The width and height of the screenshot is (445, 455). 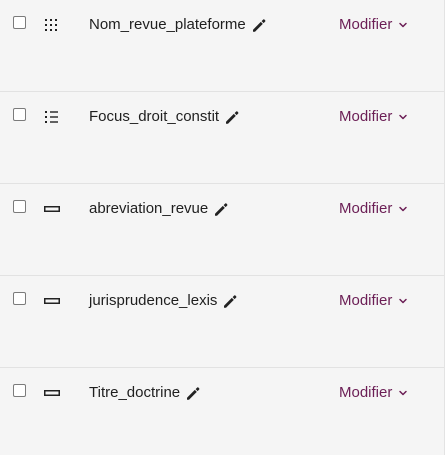 I want to click on bullet-list-icon, so click(x=52, y=117).